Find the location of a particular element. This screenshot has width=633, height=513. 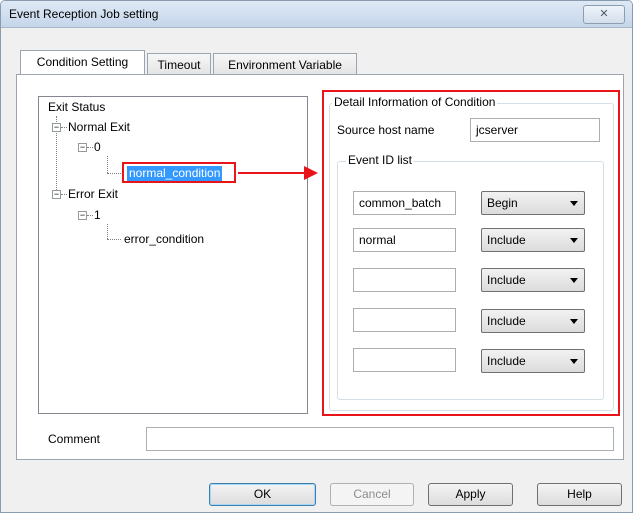

tree-node-code-0: 0 is located at coordinates (97, 147).